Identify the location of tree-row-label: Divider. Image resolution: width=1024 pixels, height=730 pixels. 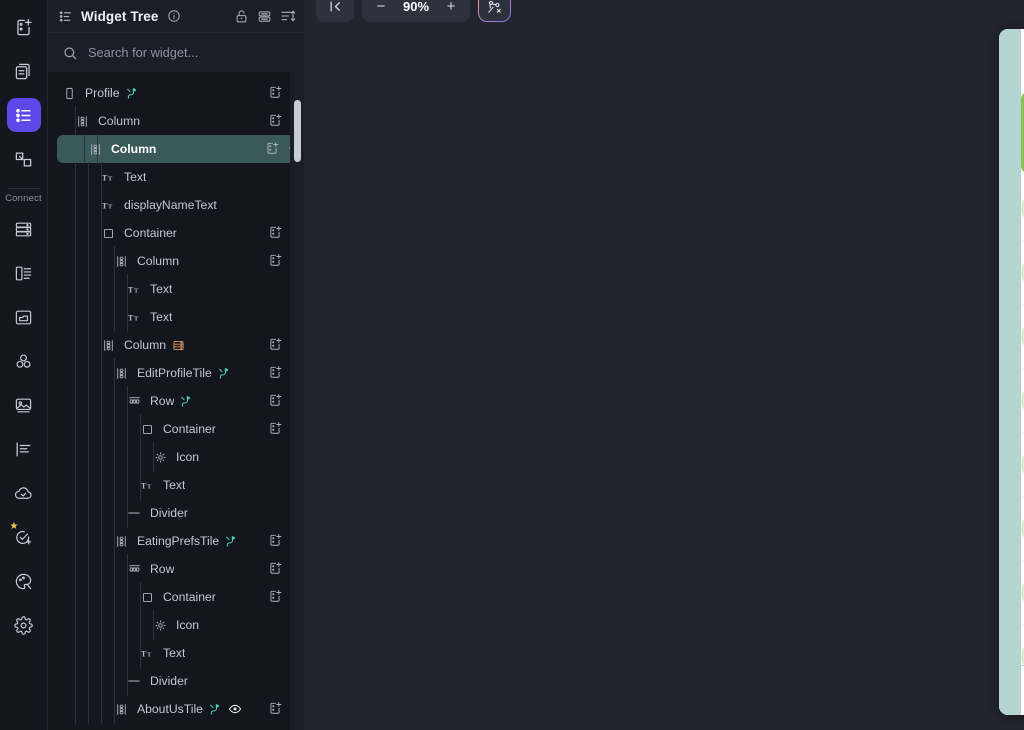
(169, 513).